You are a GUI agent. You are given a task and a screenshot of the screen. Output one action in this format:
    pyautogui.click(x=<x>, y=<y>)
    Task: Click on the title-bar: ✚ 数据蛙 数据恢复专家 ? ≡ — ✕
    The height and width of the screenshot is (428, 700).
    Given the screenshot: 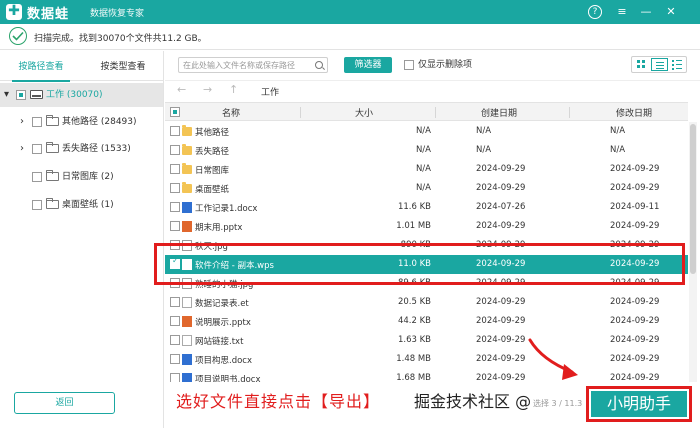 What is the action you would take?
    pyautogui.click(x=350, y=12)
    